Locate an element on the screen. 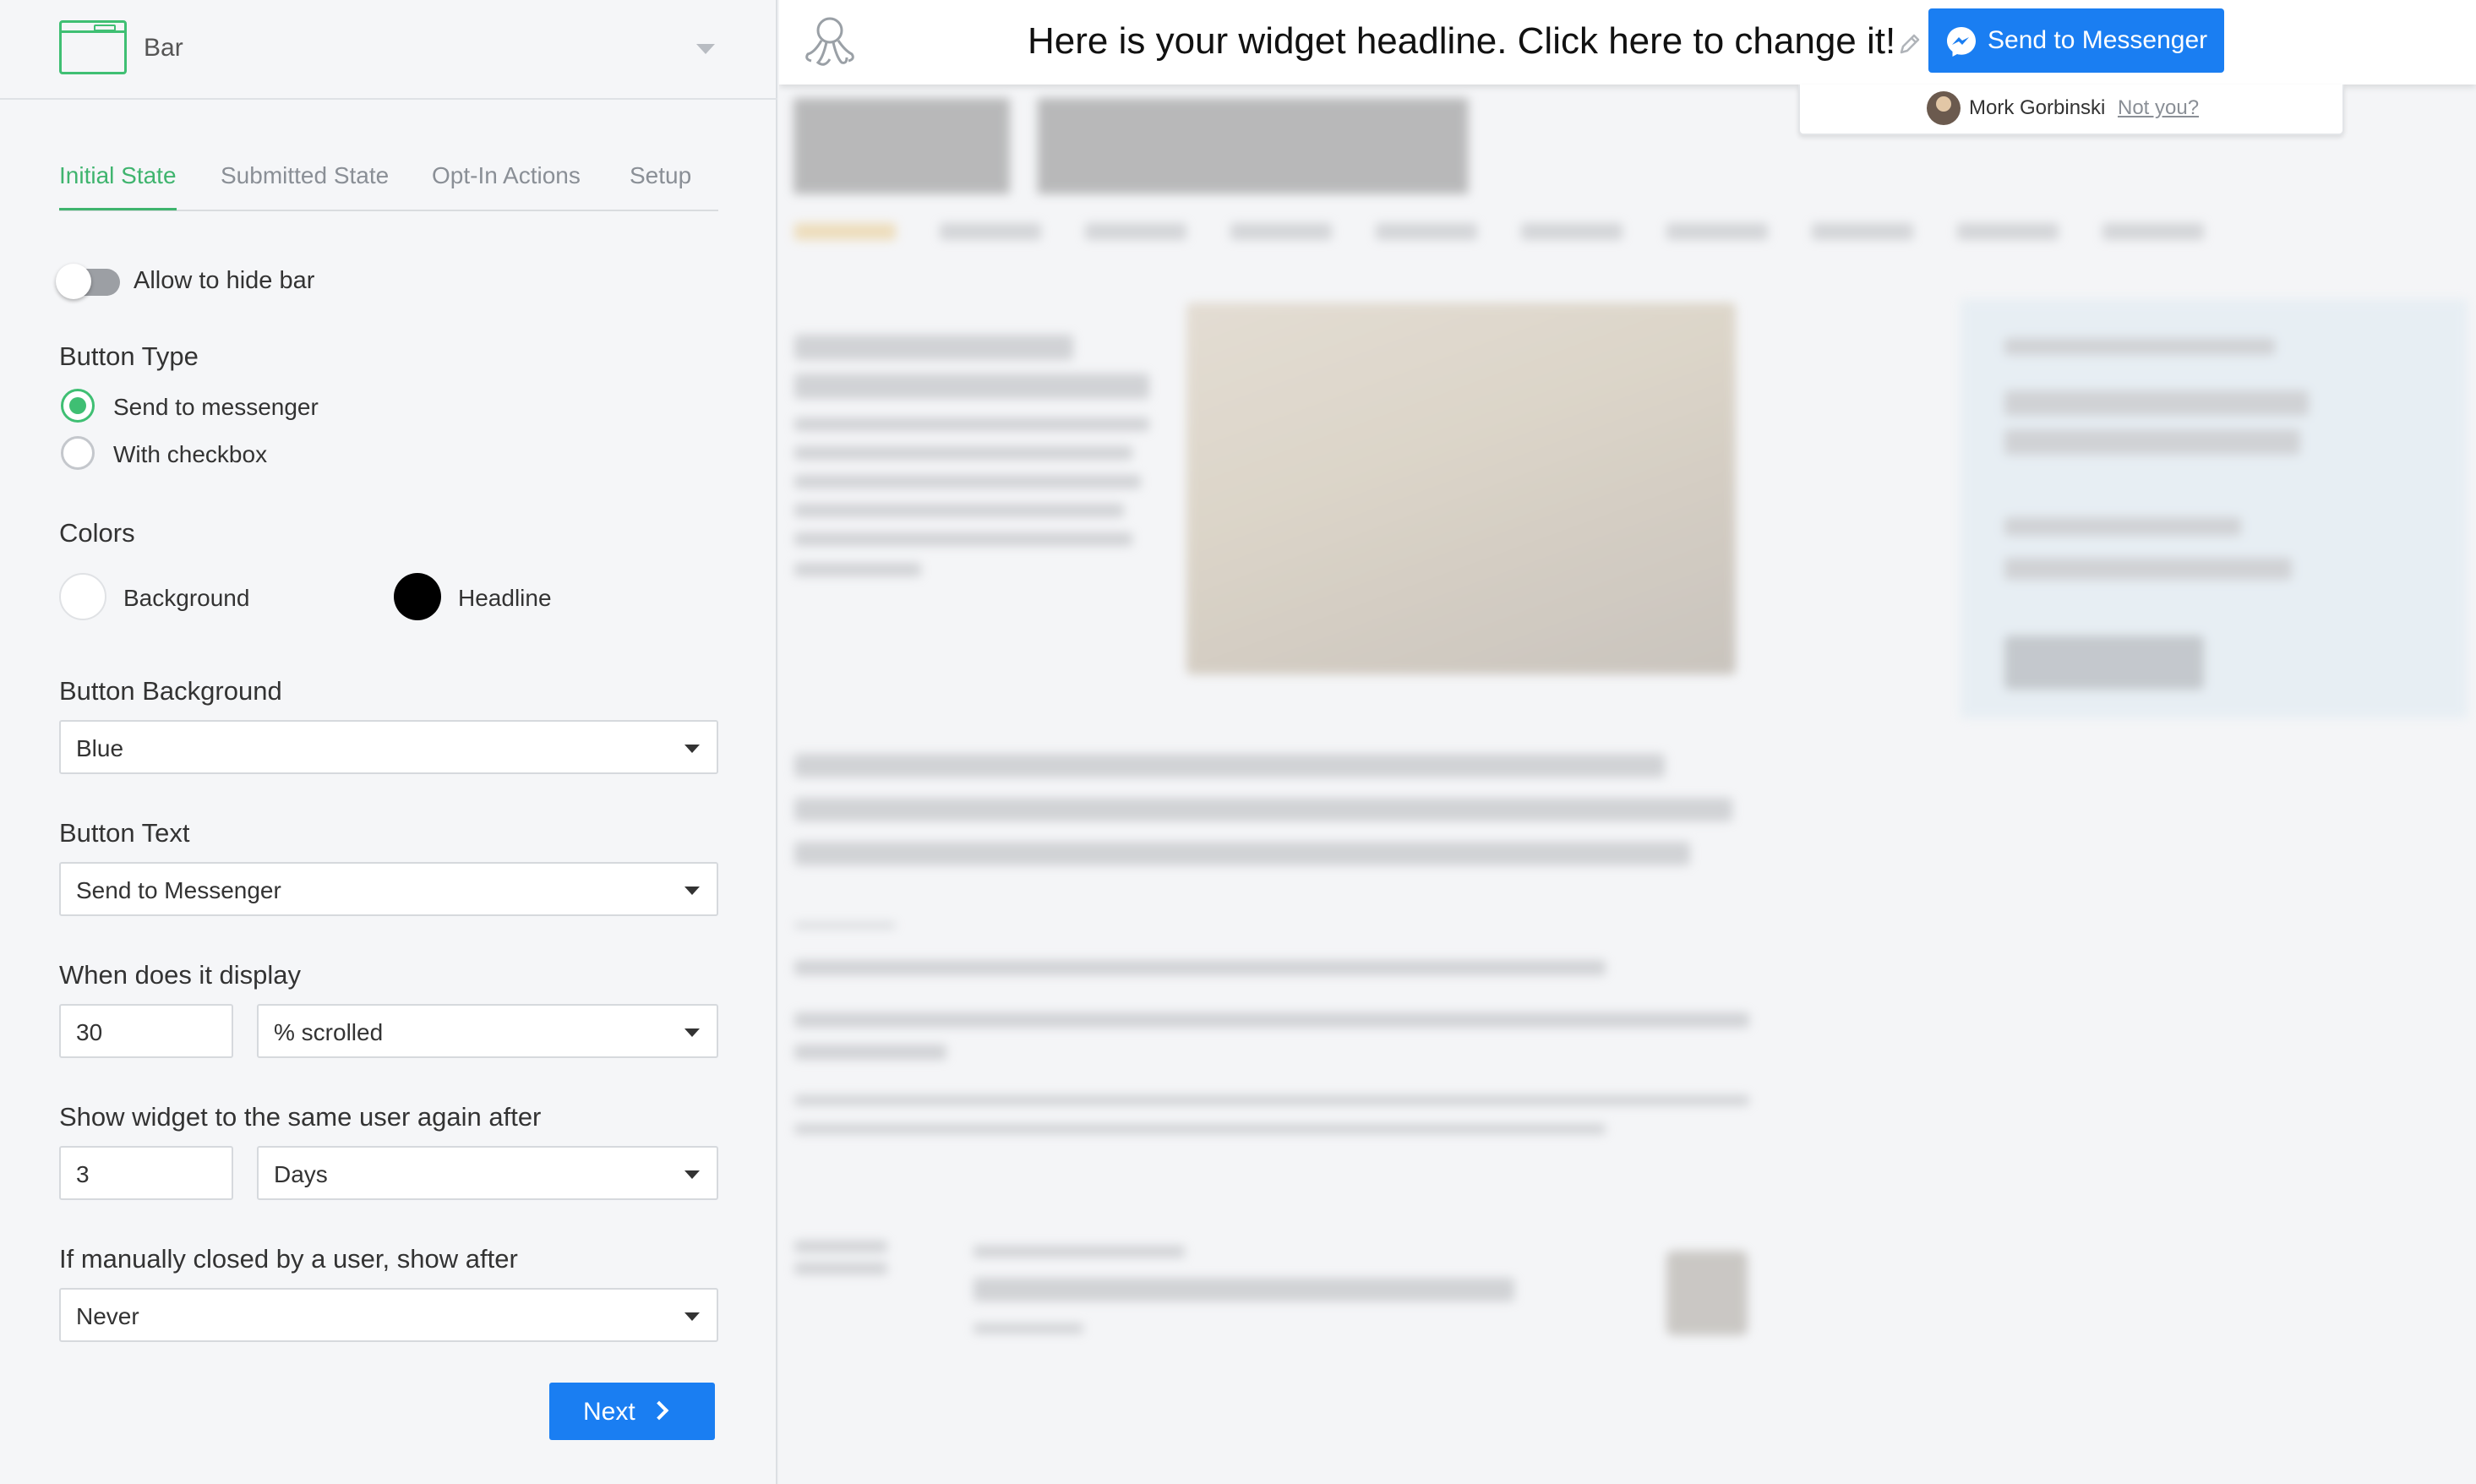 This screenshot has width=2476, height=1484. background-color-label: Background is located at coordinates (186, 598).